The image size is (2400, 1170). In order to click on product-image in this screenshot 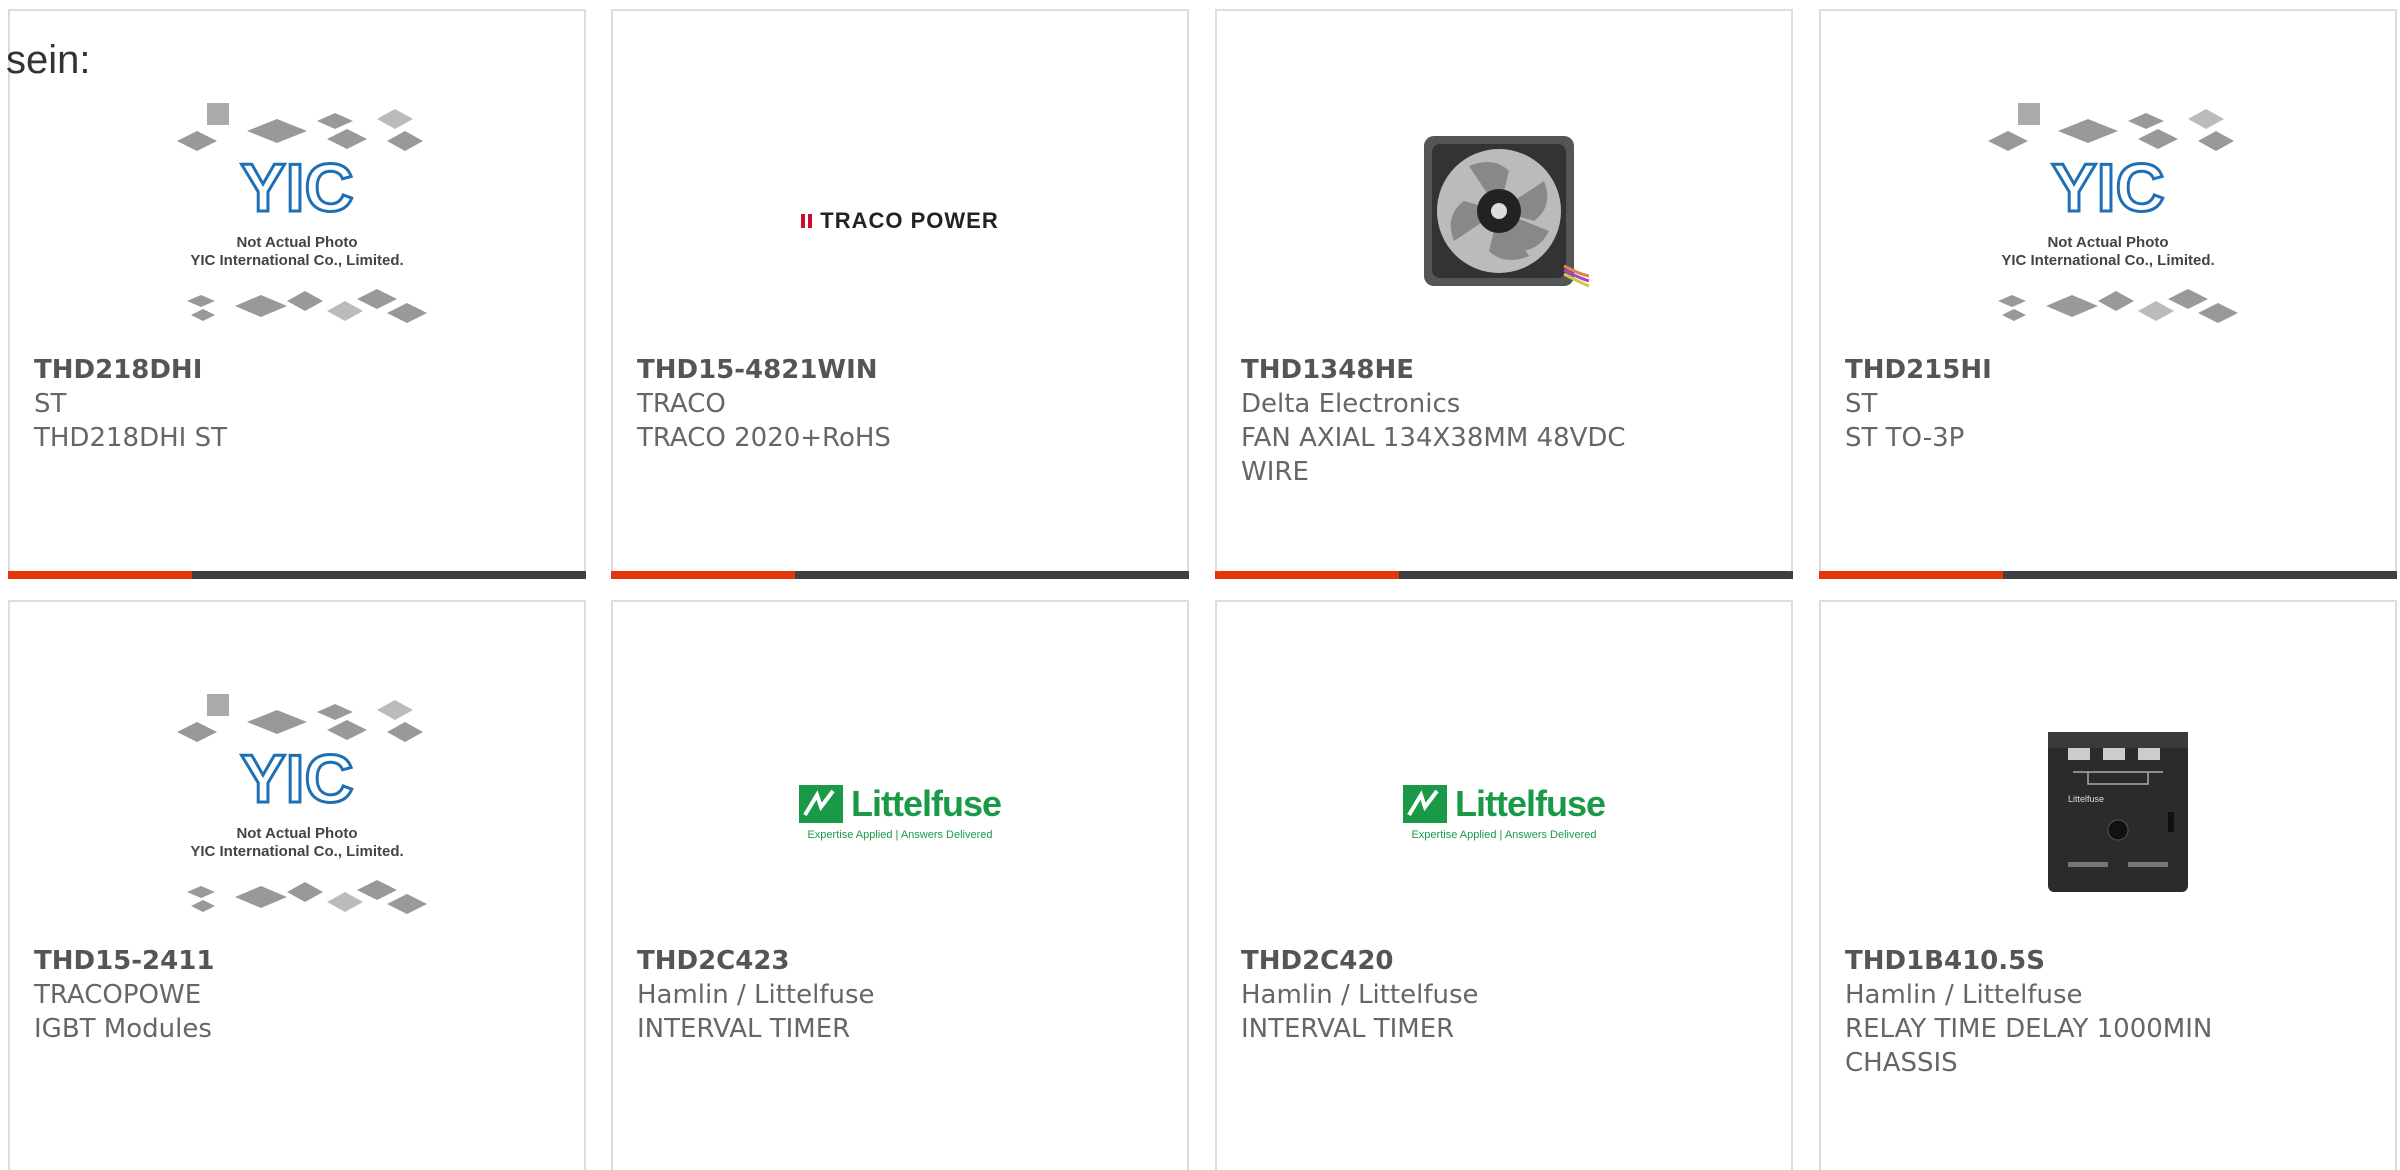, I will do `click(1504, 221)`.